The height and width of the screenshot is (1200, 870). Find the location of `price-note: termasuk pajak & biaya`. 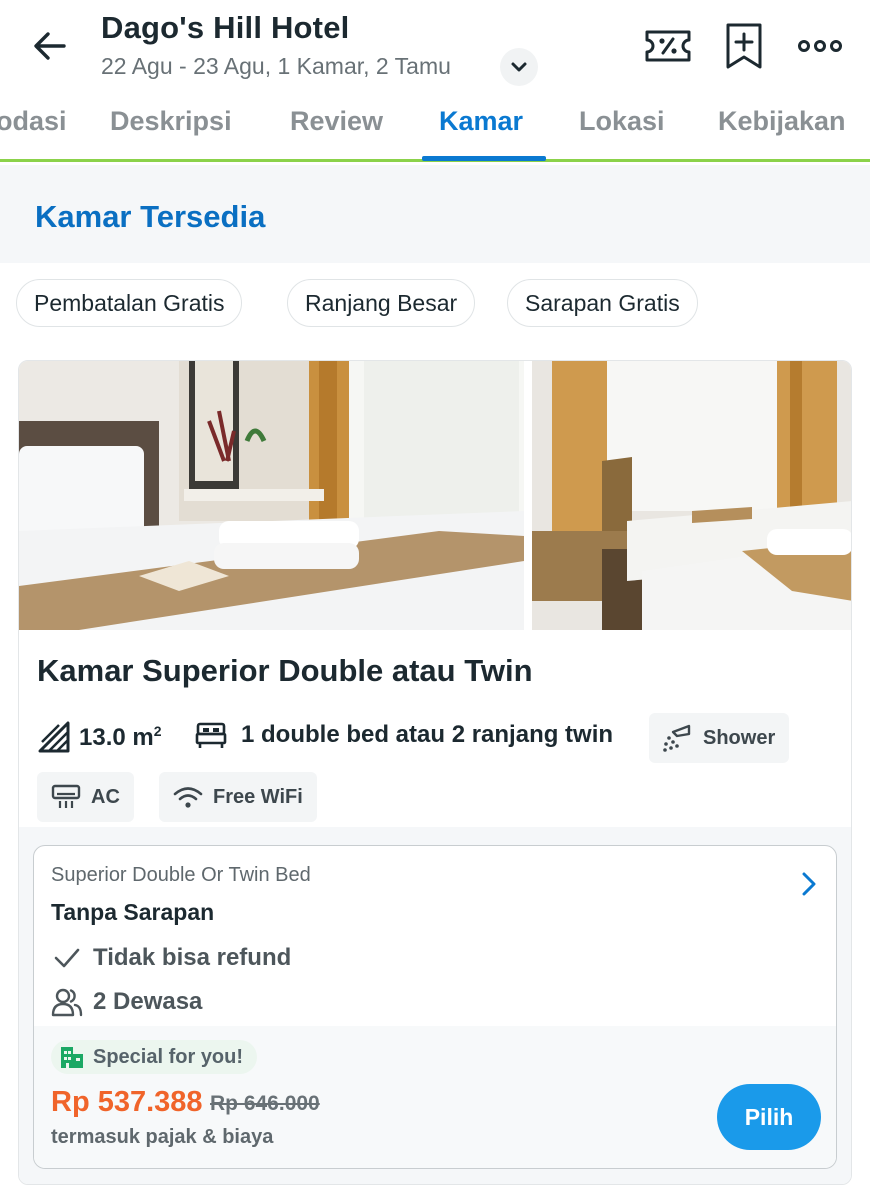

price-note: termasuk pajak & biaya is located at coordinates (162, 1137).